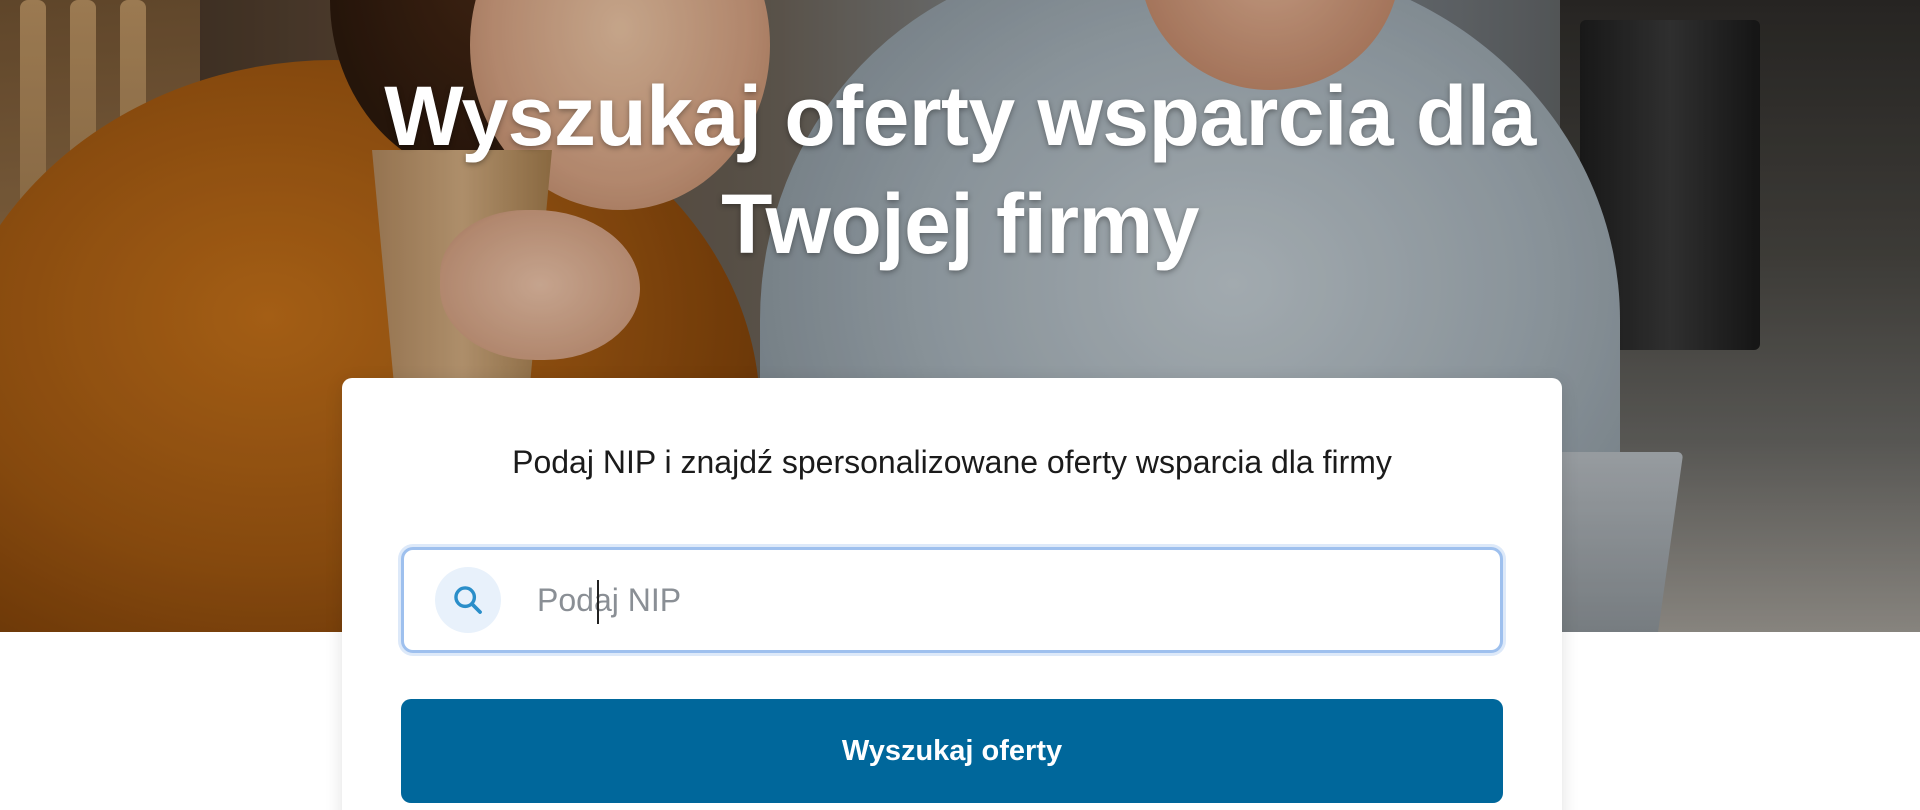 The height and width of the screenshot is (810, 1920). I want to click on text-caret, so click(598, 602).